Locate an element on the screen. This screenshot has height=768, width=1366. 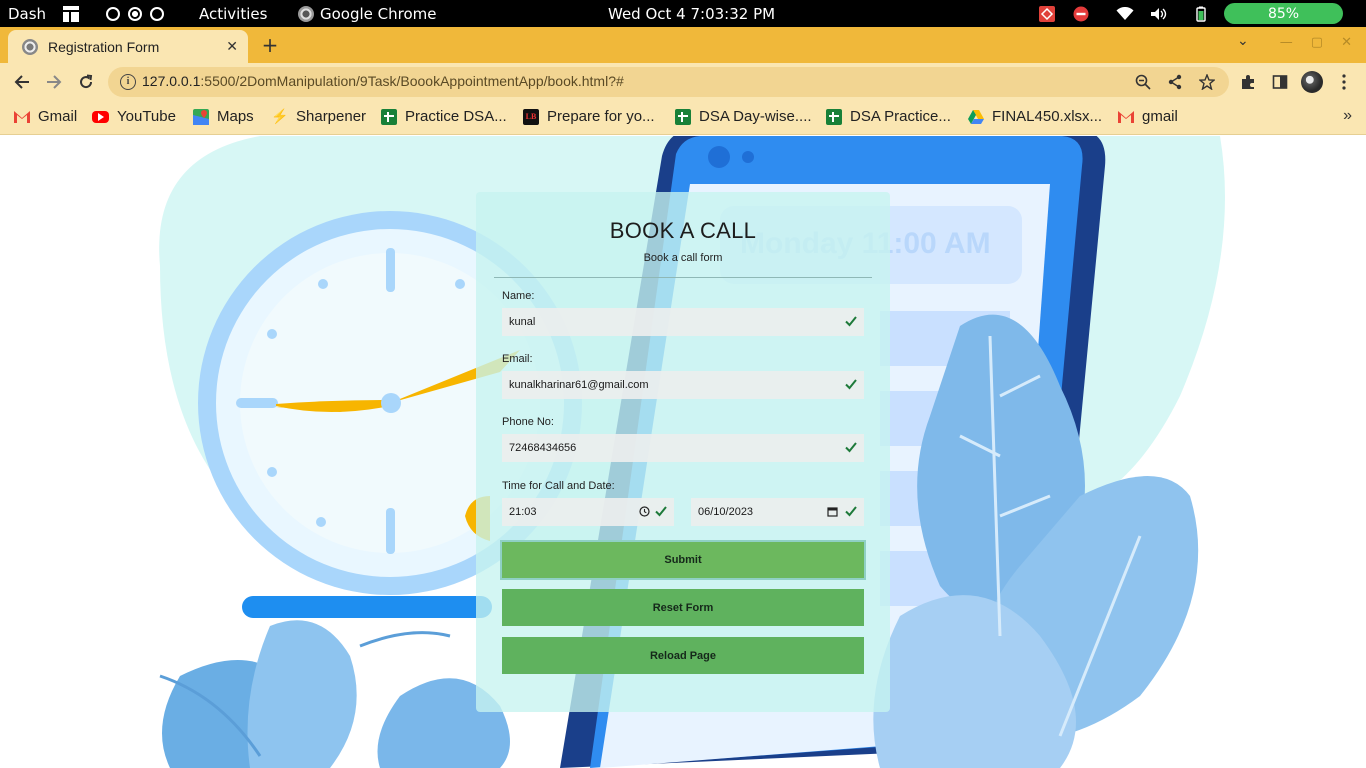
wifi-icon is located at coordinates (1125, 13).